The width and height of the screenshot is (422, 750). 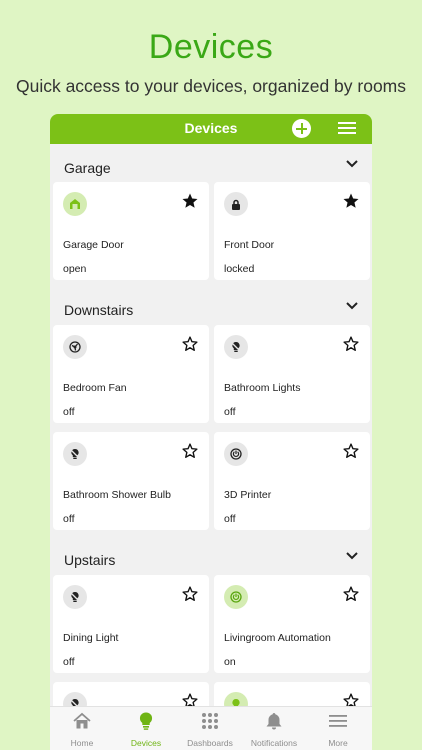 I want to click on bell-icon, so click(x=274, y=721).